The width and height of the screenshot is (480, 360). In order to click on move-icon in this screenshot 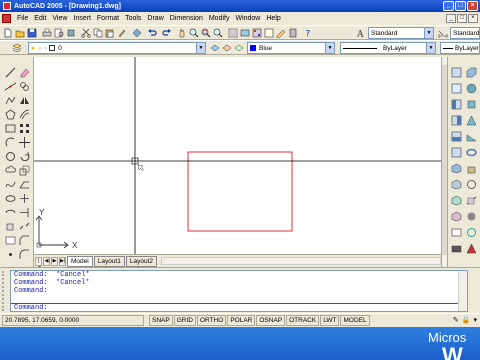, I will do `click(24, 142)`.